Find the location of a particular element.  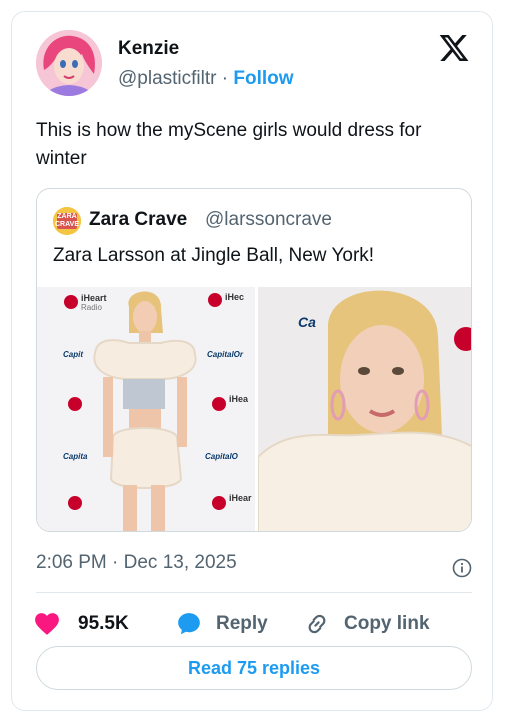

backdrop-capital-text-1: Capit is located at coordinates (73, 354).